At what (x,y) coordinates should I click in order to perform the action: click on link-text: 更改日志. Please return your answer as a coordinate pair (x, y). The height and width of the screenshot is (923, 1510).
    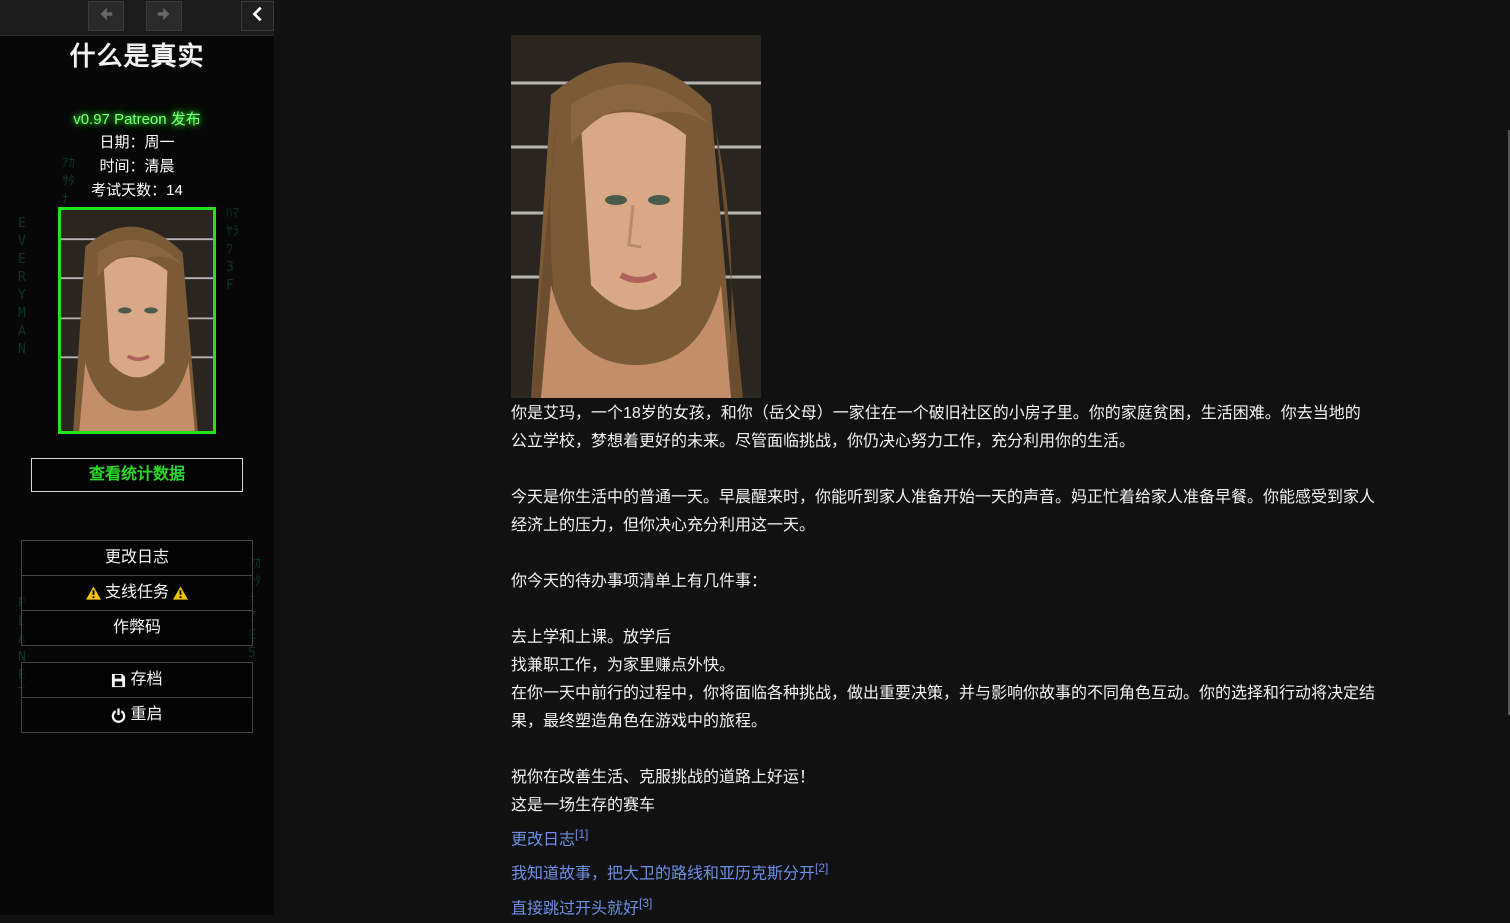
    Looking at the image, I should click on (543, 840).